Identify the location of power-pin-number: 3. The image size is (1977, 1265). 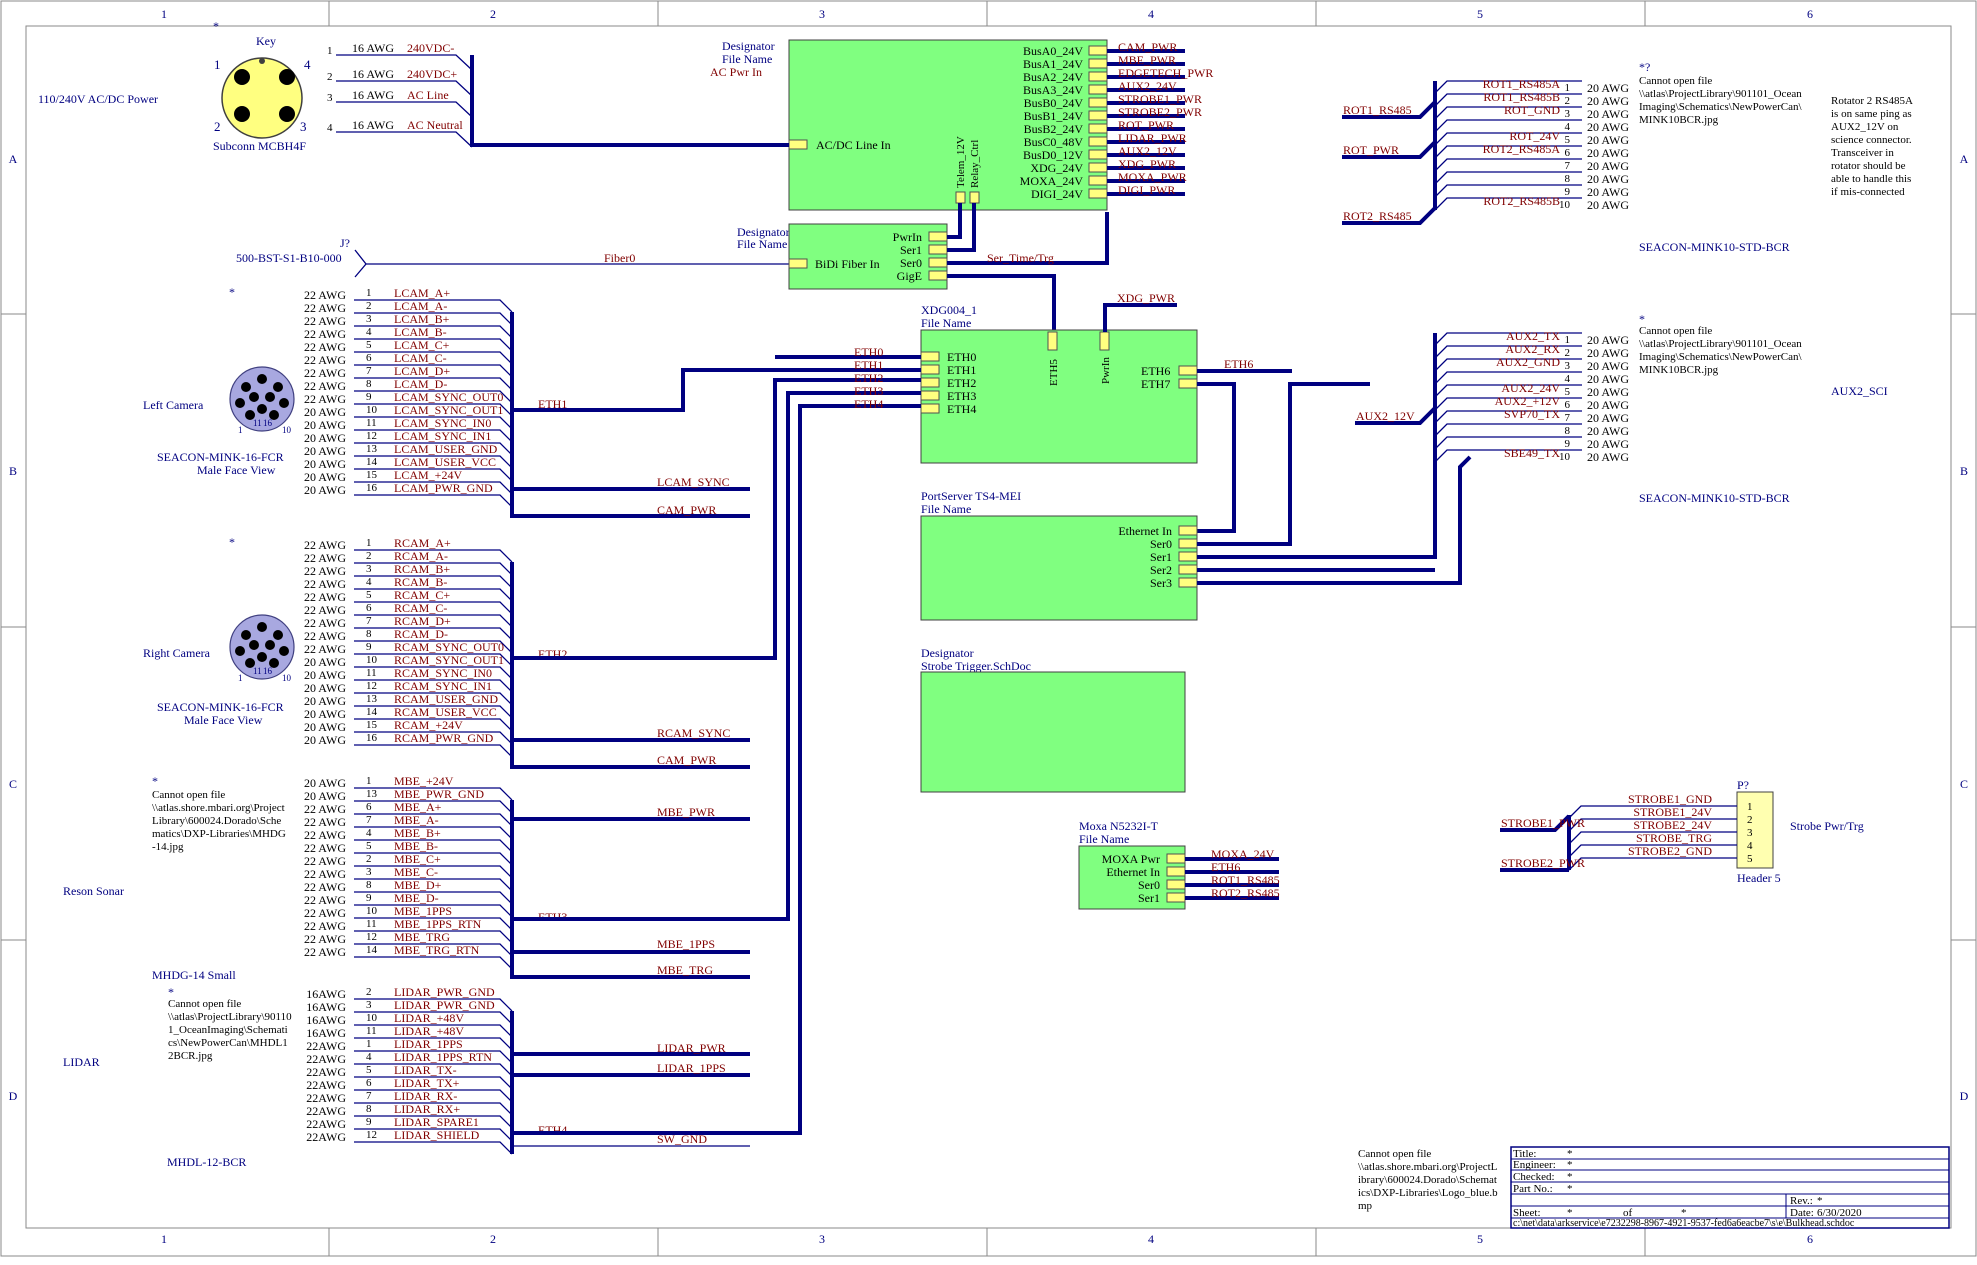
(330, 98).